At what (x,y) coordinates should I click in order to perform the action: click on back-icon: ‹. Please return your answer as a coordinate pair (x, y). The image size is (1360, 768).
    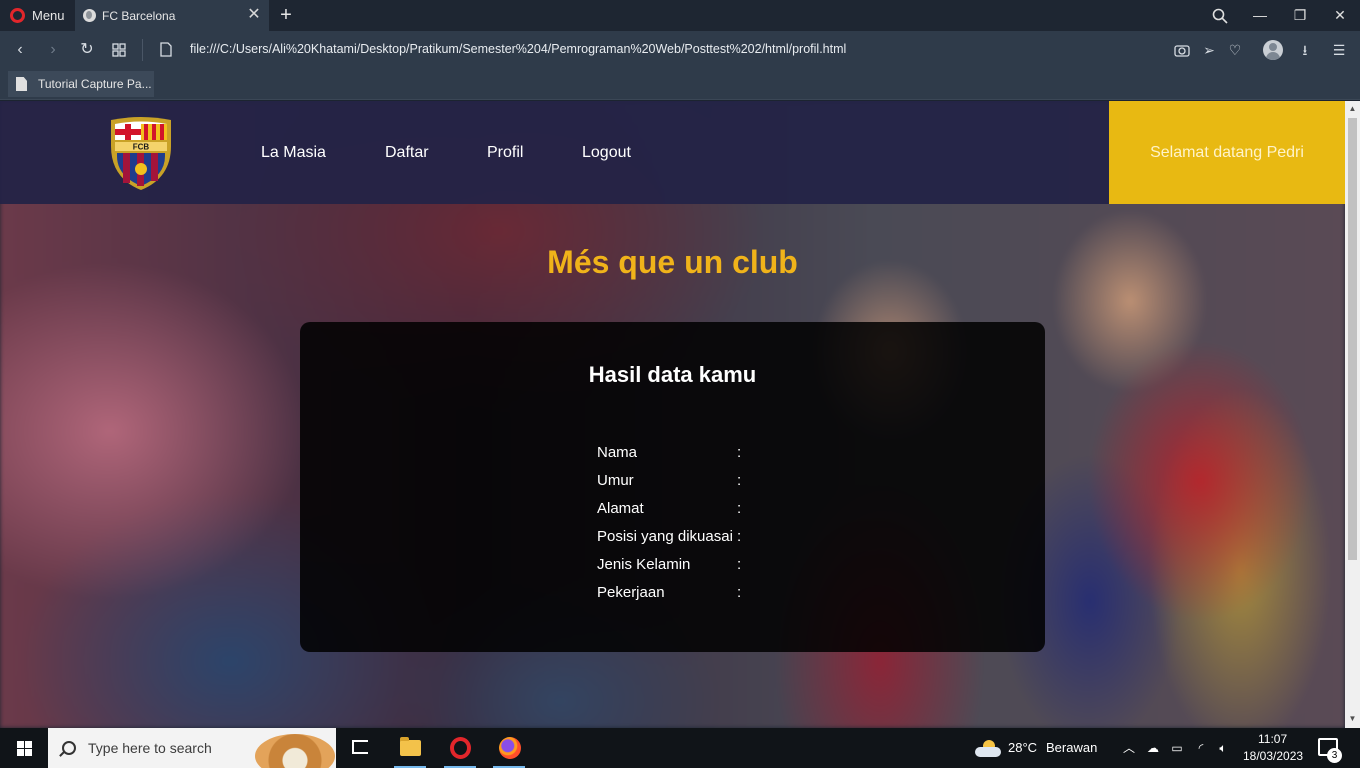
    Looking at the image, I should click on (20, 50).